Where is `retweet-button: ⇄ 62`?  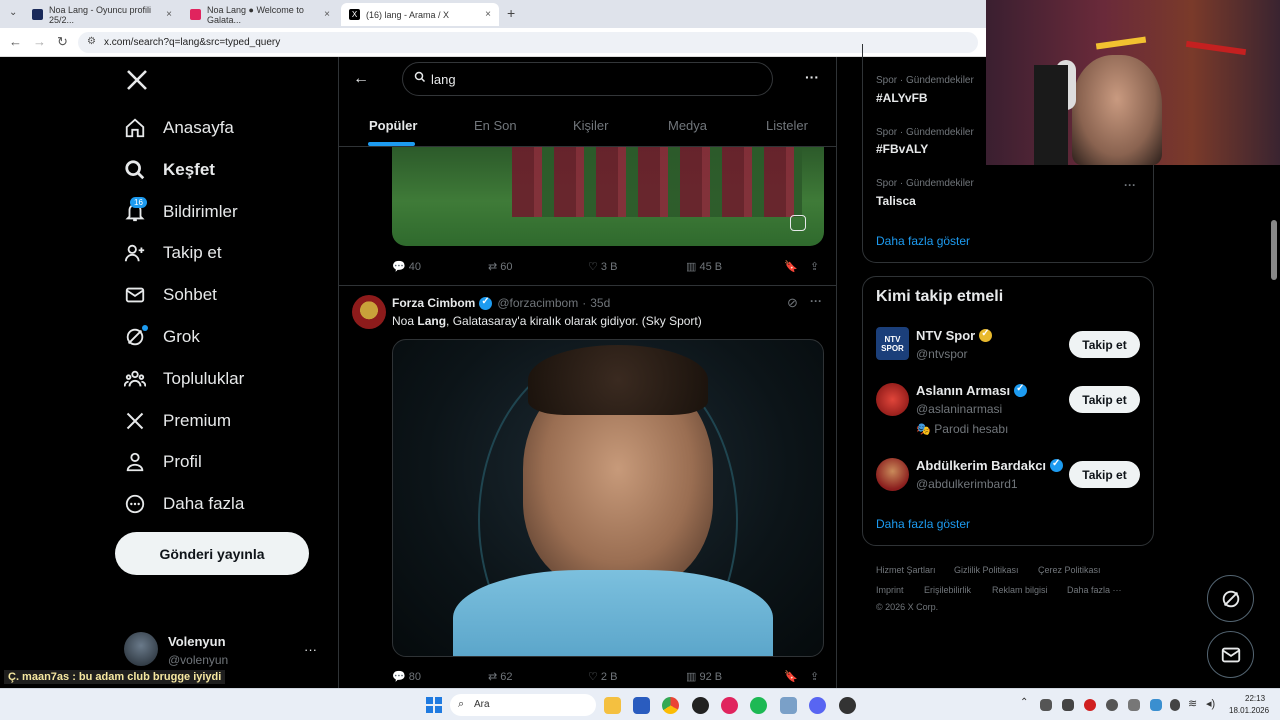 retweet-button: ⇄ 62 is located at coordinates (500, 677).